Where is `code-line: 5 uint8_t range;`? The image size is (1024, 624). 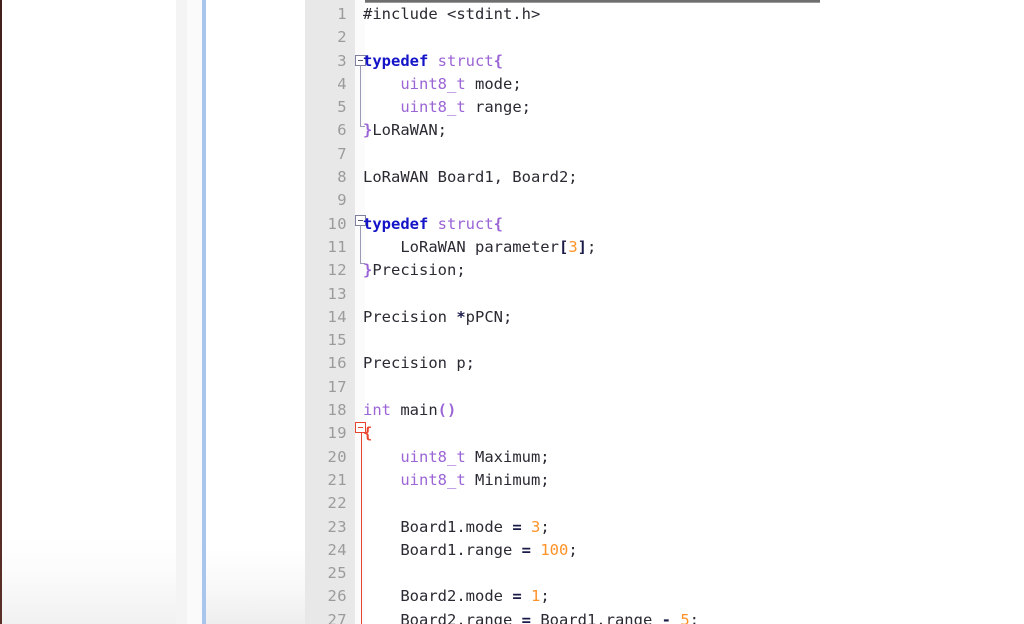 code-line: 5 uint8_t range; is located at coordinates (664, 107).